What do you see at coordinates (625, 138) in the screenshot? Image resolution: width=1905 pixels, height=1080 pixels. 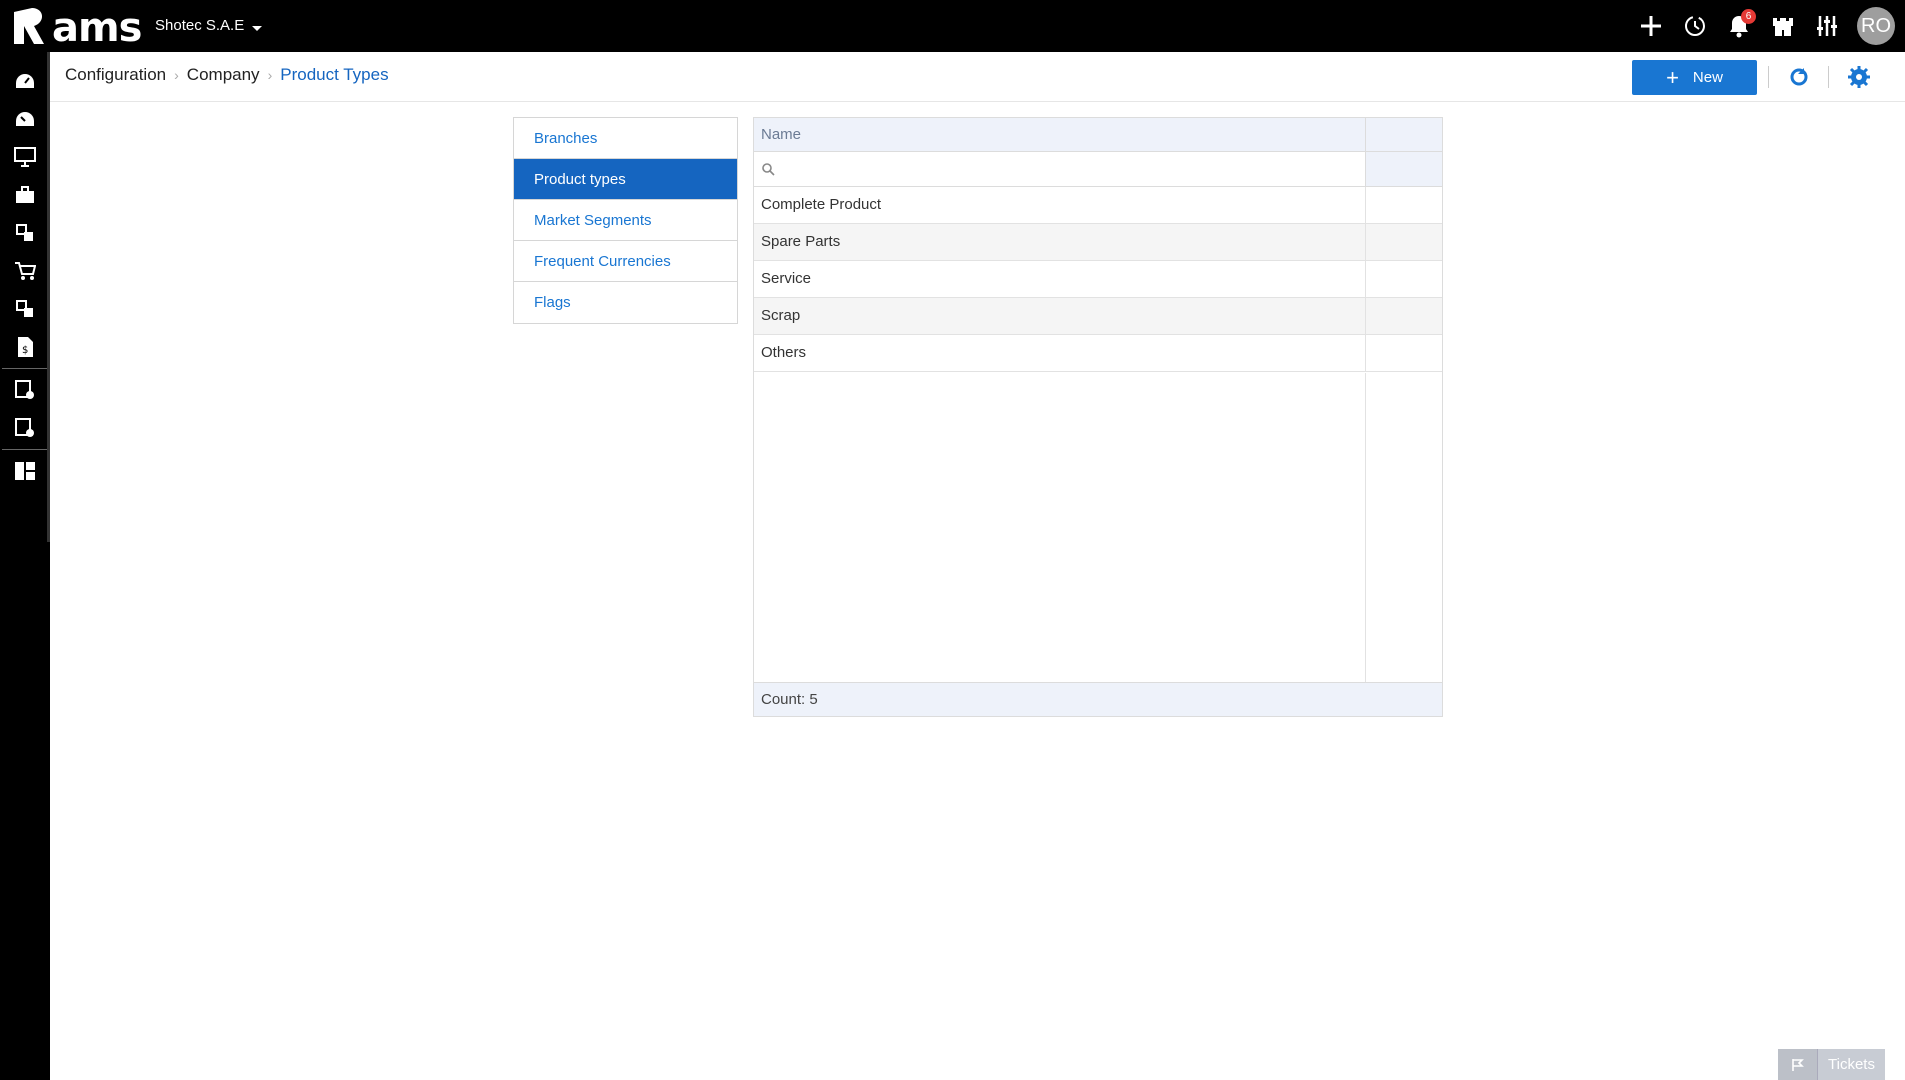 I see `nav-item-branches: Branches` at bounding box center [625, 138].